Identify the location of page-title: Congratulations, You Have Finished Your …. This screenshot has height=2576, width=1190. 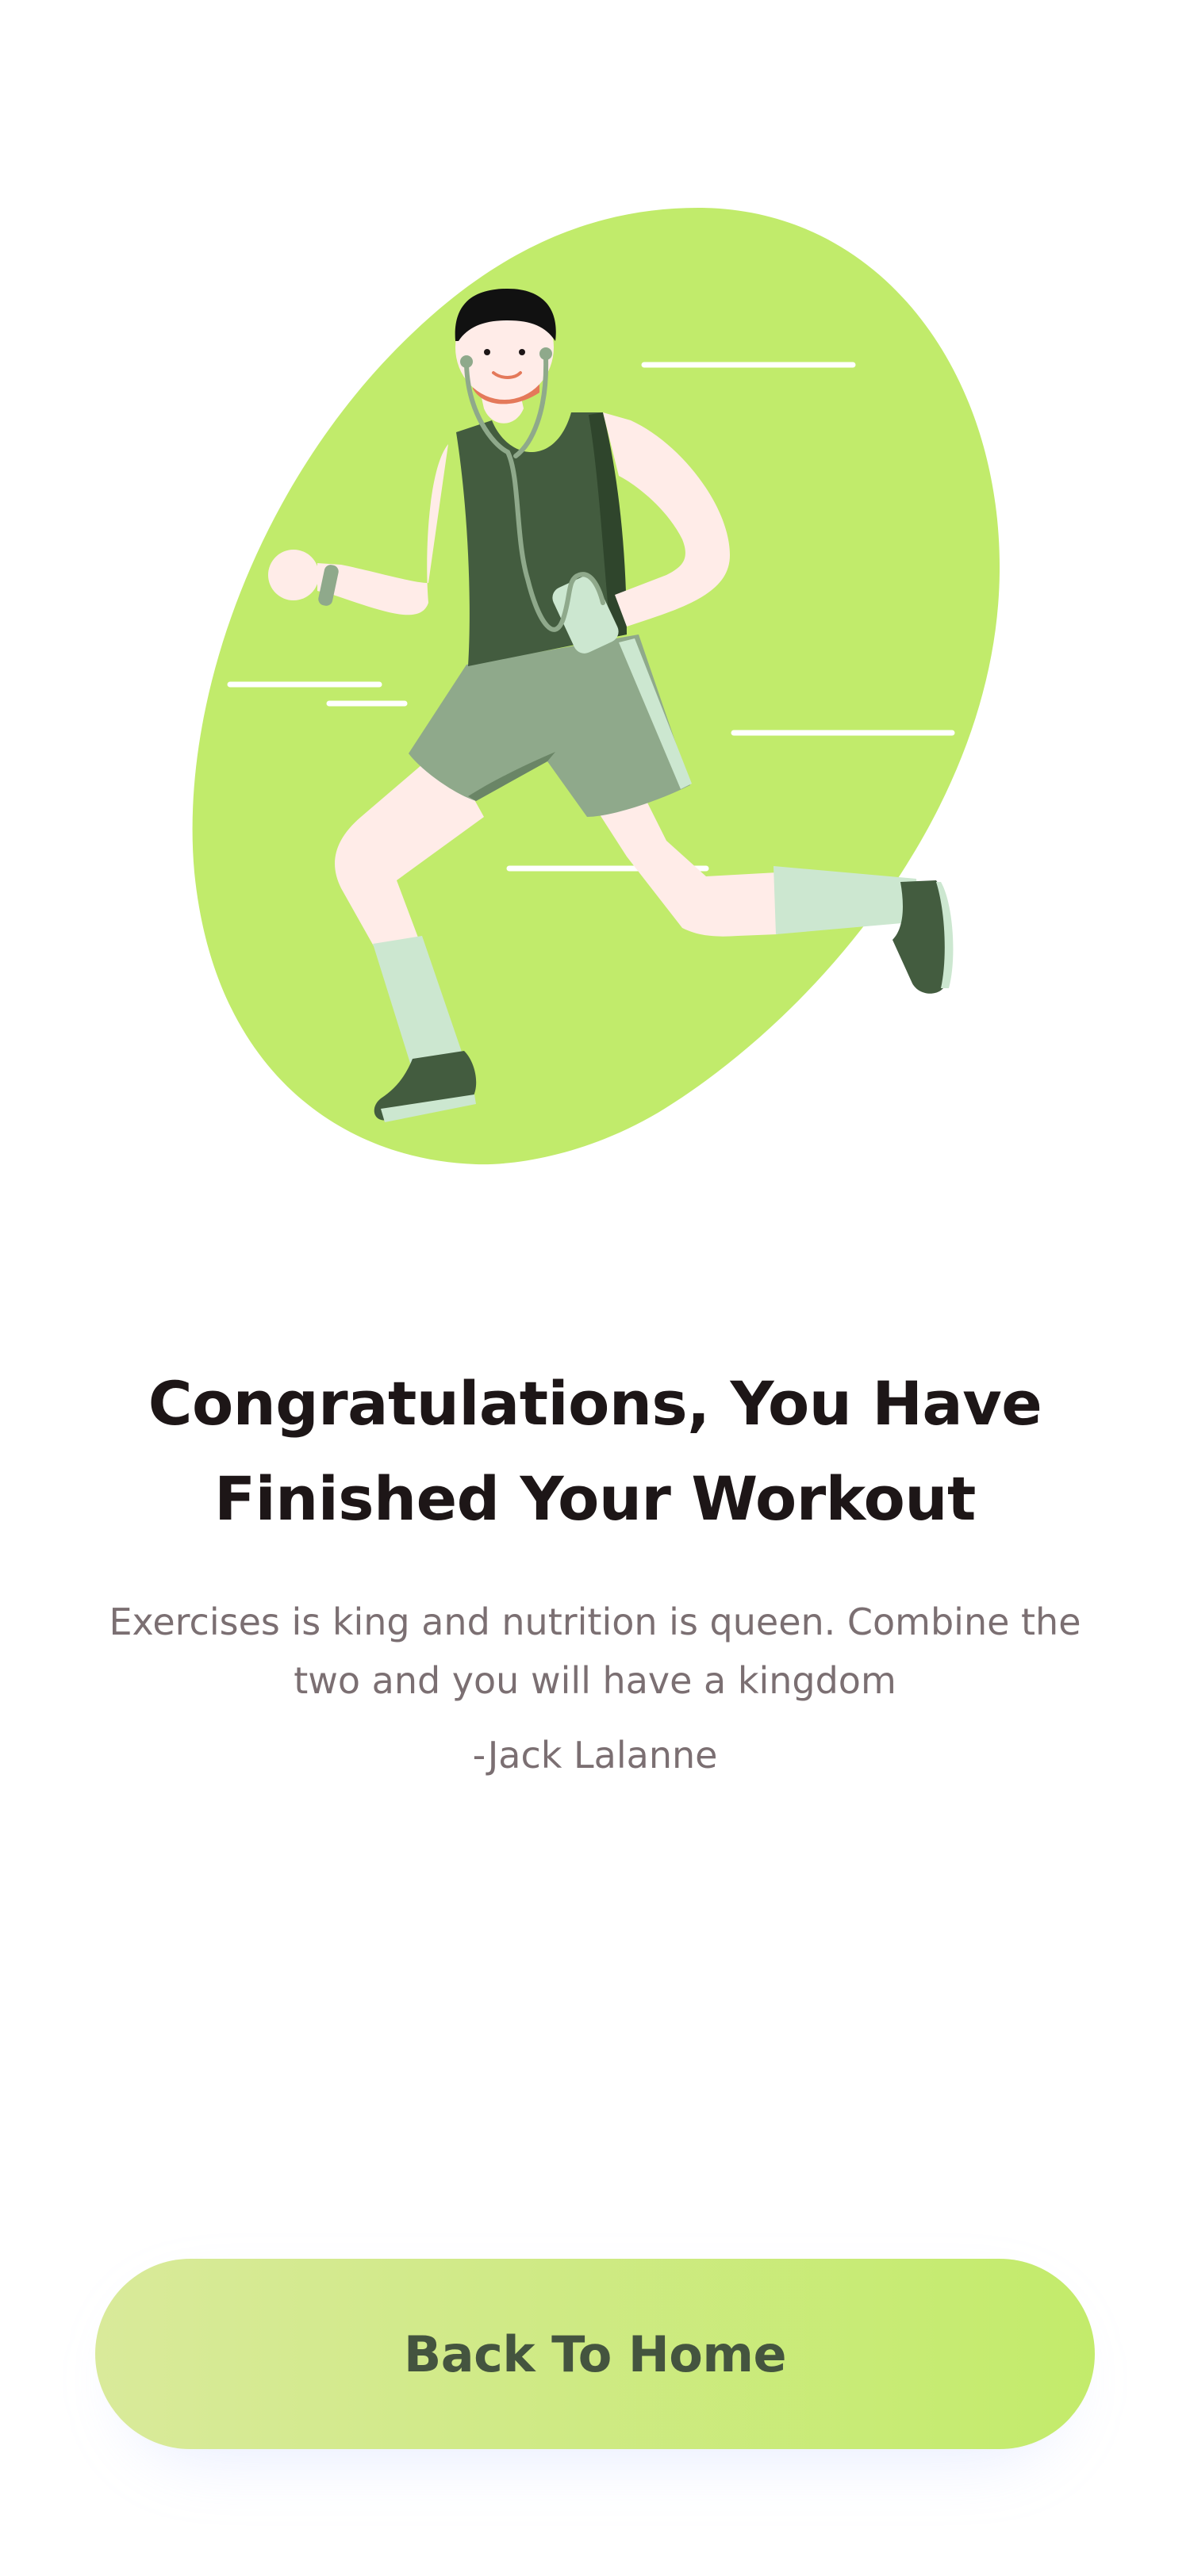
(595, 1451).